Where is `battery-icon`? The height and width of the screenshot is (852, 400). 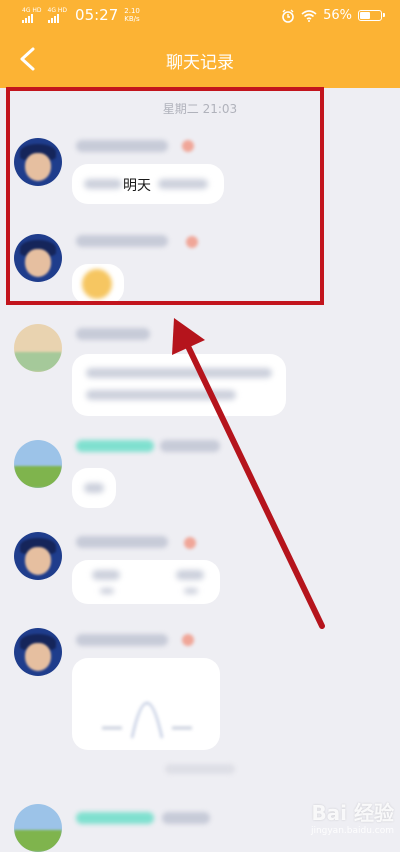 battery-icon is located at coordinates (371, 15).